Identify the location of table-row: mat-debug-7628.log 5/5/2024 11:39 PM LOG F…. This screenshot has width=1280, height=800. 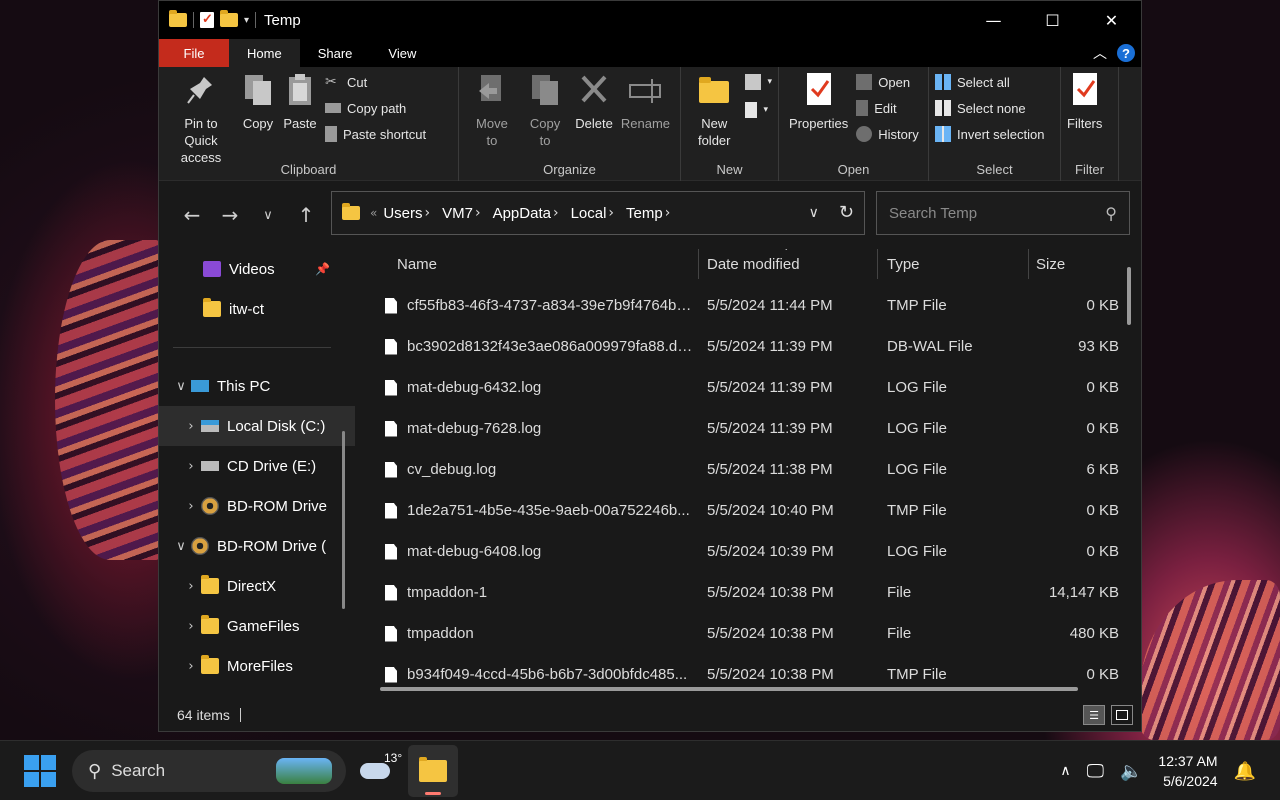
(748, 428).